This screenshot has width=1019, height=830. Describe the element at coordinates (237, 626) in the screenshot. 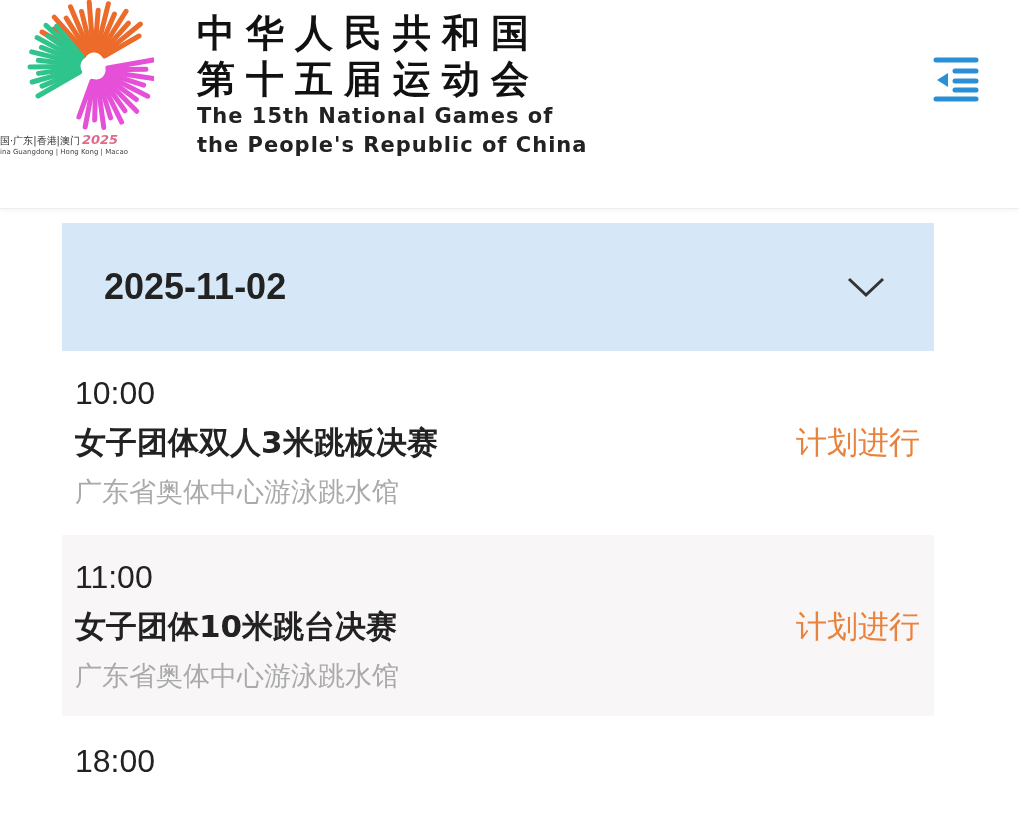

I see `event-title: 女子团体10米跳台决赛` at that location.